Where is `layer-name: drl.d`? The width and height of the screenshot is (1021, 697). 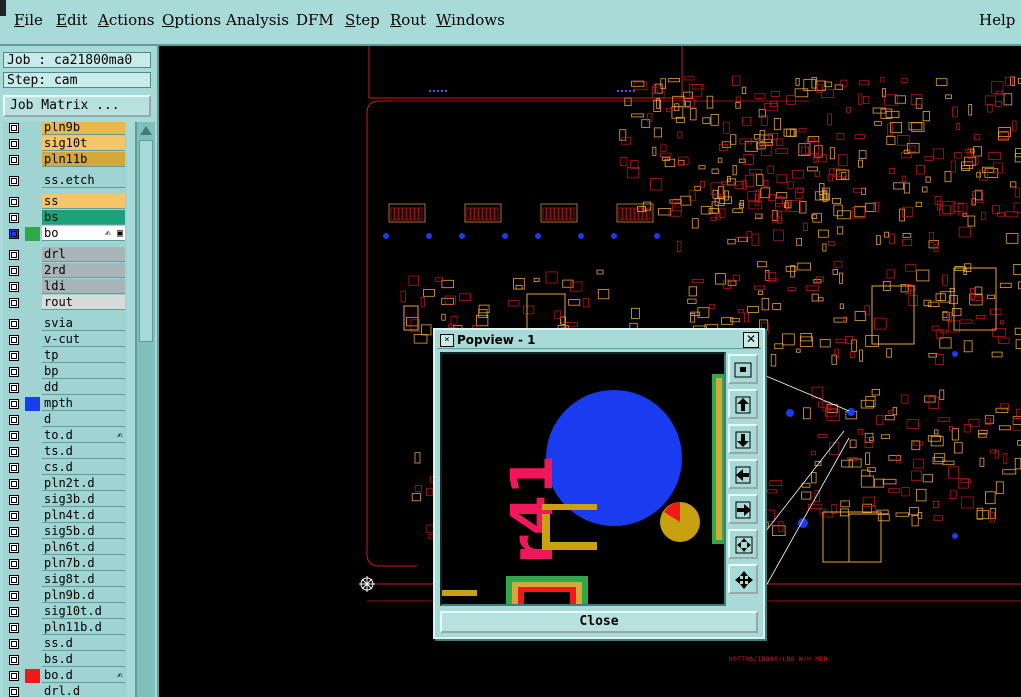
layer-name: drl.d is located at coordinates (83, 690).